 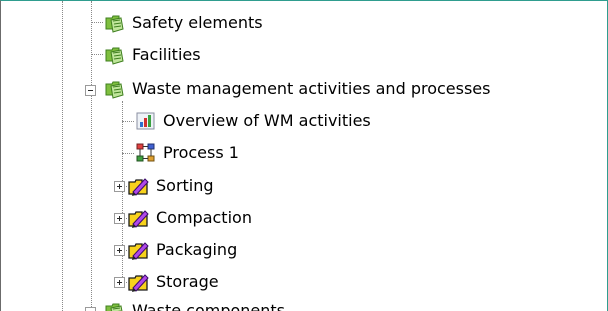 I want to click on tree-item-sorting: Sorting, so click(x=171, y=186).